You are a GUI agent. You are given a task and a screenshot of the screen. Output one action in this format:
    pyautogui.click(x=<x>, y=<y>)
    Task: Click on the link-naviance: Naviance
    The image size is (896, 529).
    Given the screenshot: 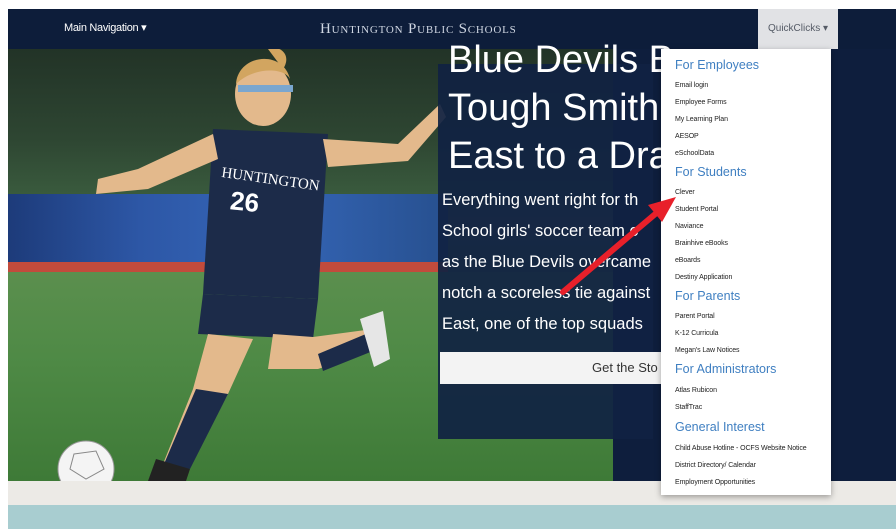 What is the action you would take?
    pyautogui.click(x=689, y=226)
    